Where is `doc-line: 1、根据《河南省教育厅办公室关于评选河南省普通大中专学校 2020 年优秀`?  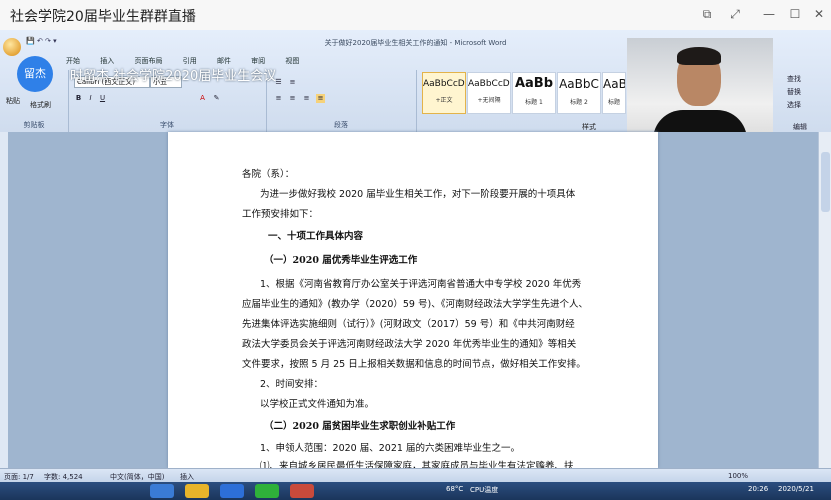 doc-line: 1、根据《河南省教育厅办公室关于评选河南省普通大中专学校 2020 年优秀 is located at coordinates (421, 284).